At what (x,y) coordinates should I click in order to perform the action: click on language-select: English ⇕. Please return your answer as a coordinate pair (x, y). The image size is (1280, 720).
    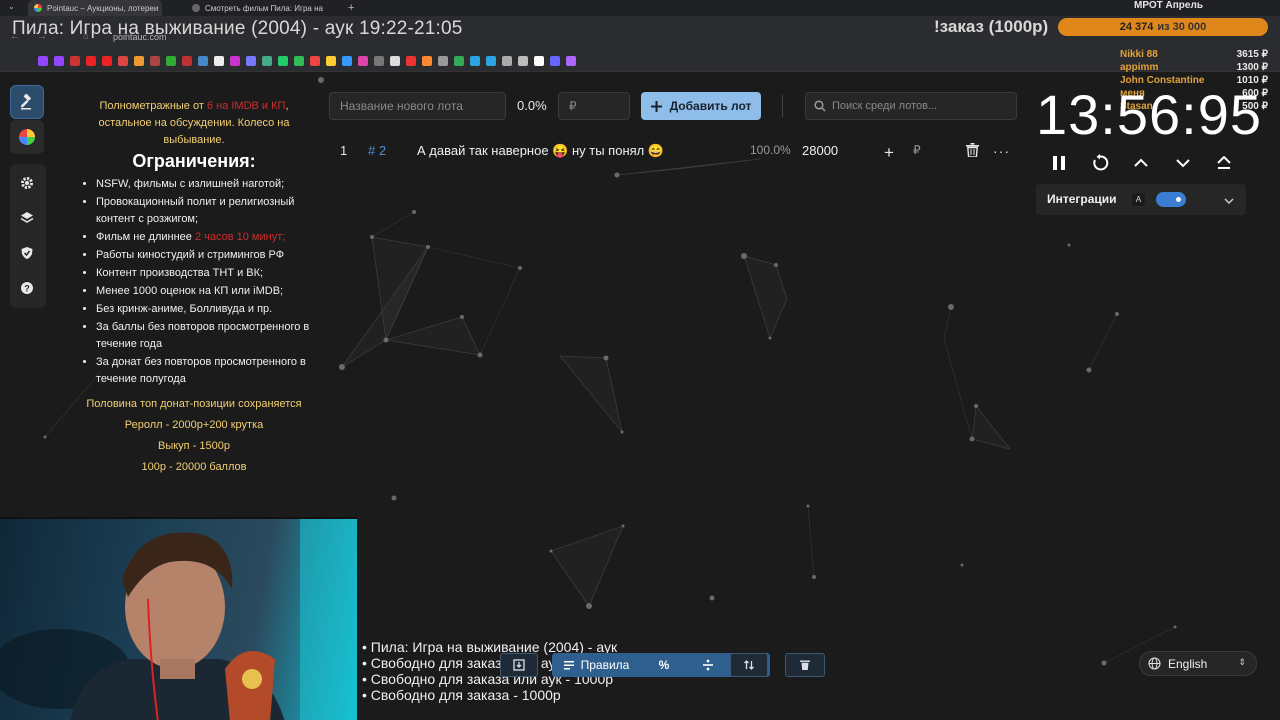
    Looking at the image, I should click on (1198, 663).